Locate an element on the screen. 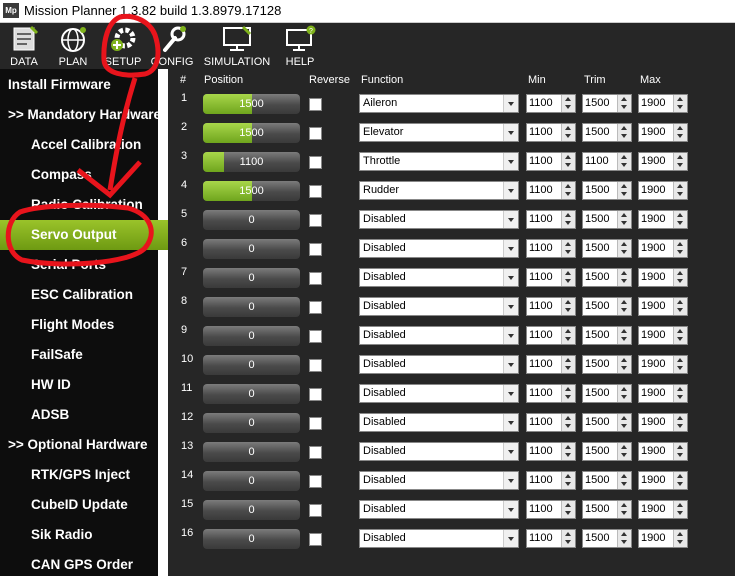 The image size is (735, 580). sidebar-item-compass: Compass is located at coordinates (94, 175).